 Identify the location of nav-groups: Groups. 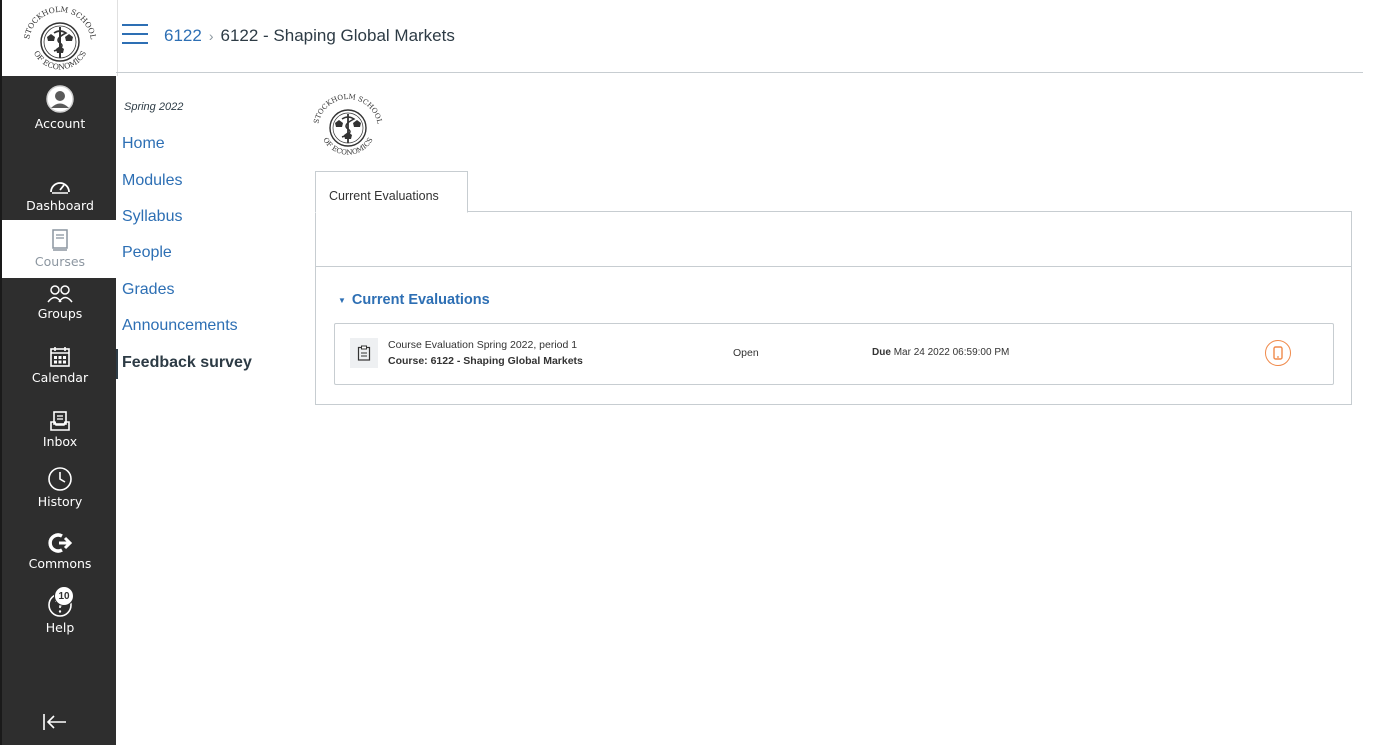
(60, 312).